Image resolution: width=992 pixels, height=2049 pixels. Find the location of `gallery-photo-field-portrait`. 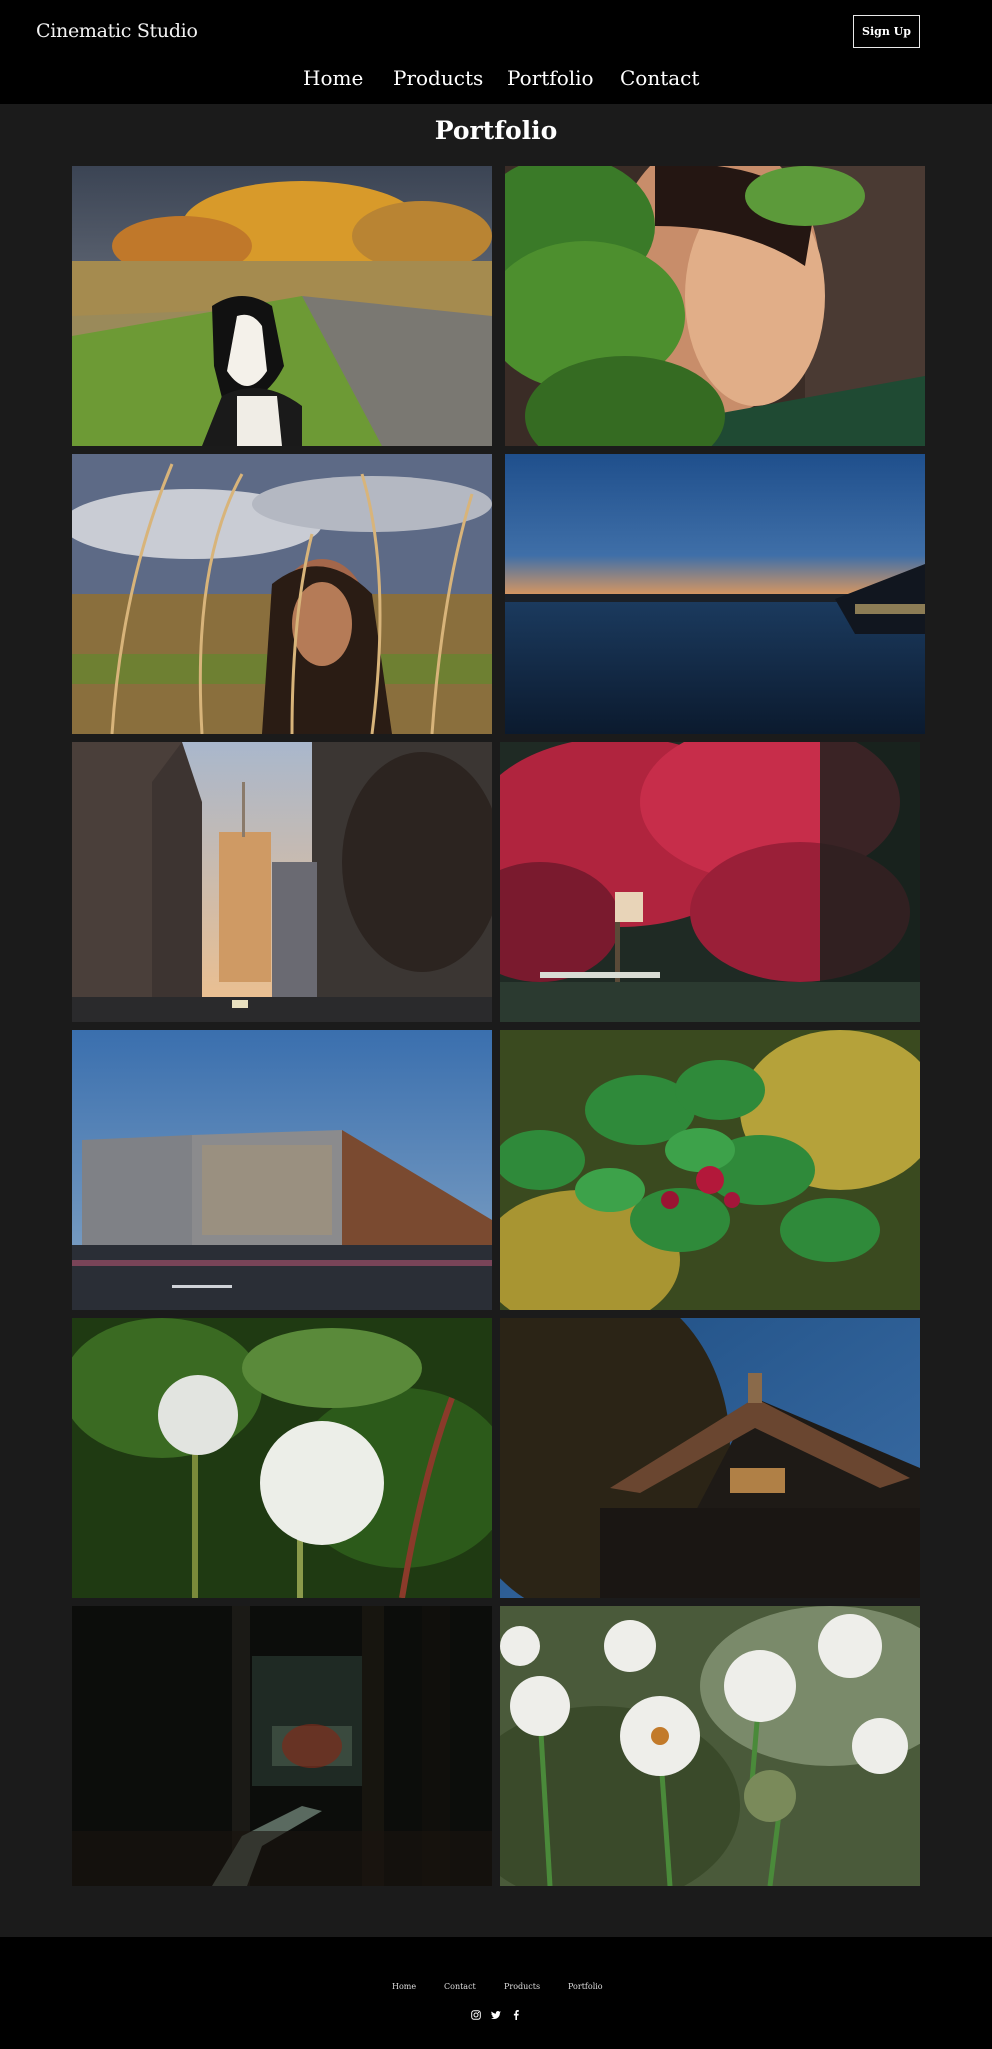

gallery-photo-field-portrait is located at coordinates (282, 594).